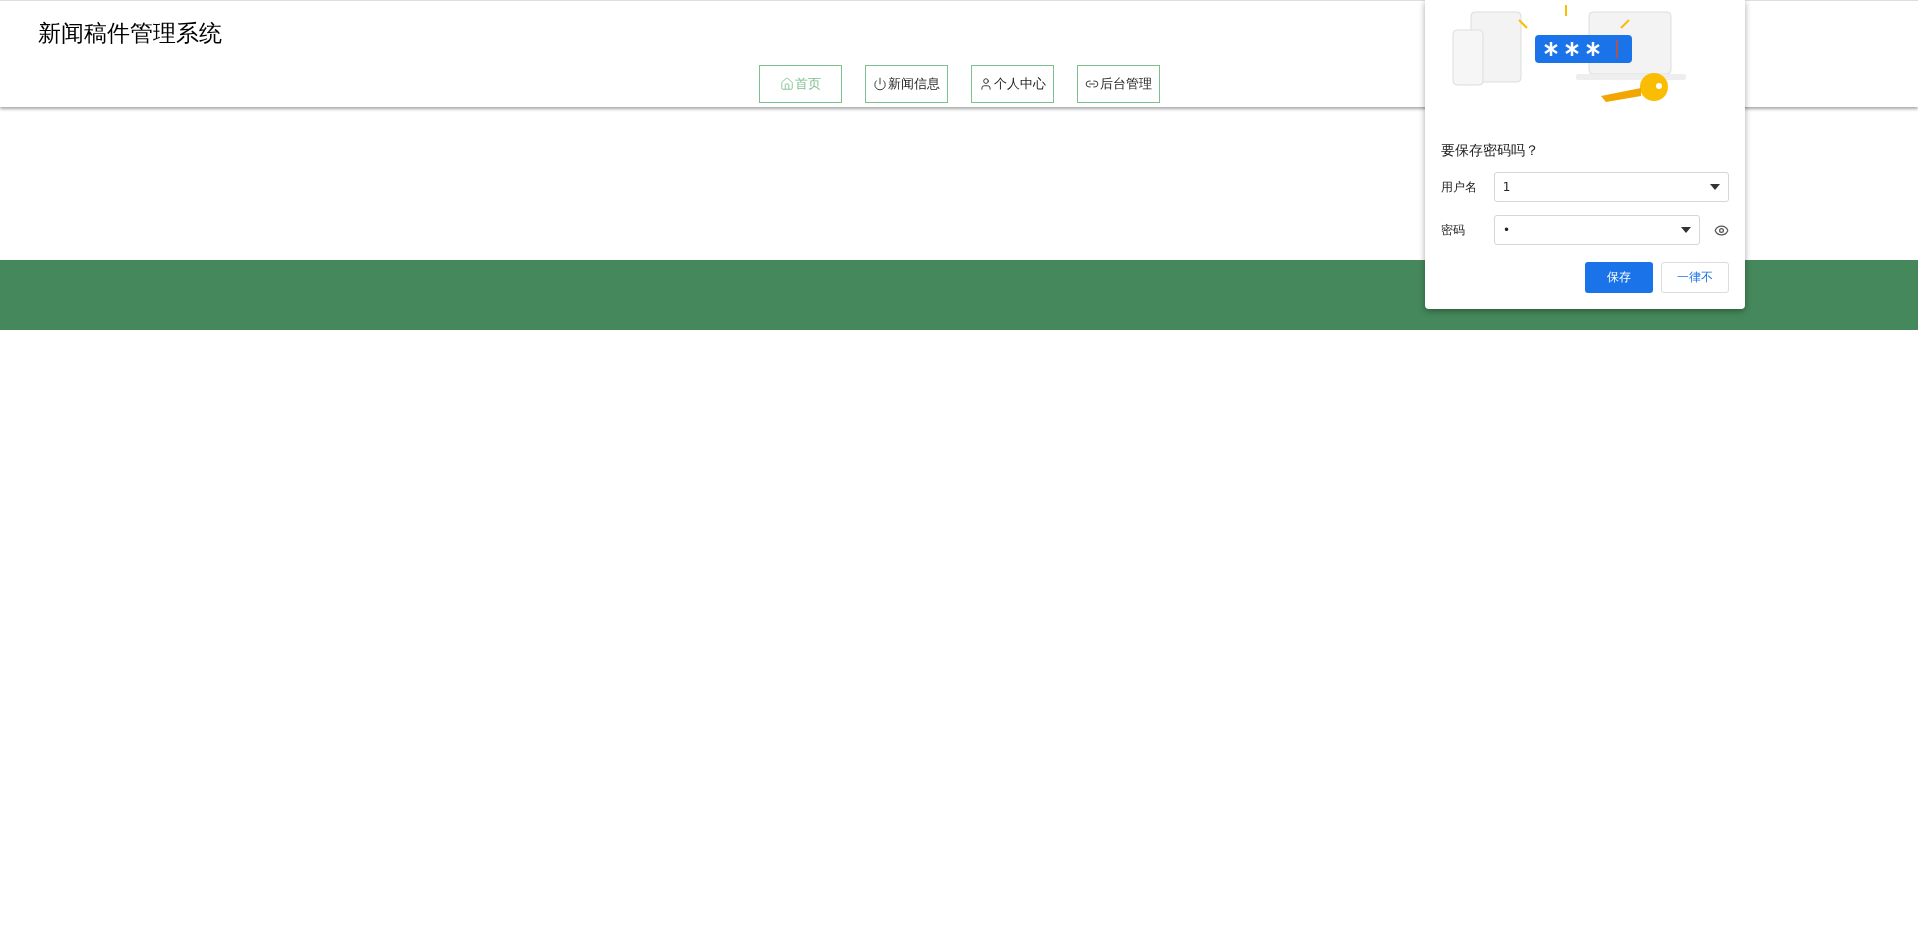 The height and width of the screenshot is (938, 1918). What do you see at coordinates (1611, 187) in the screenshot?
I see `username-field: 1` at bounding box center [1611, 187].